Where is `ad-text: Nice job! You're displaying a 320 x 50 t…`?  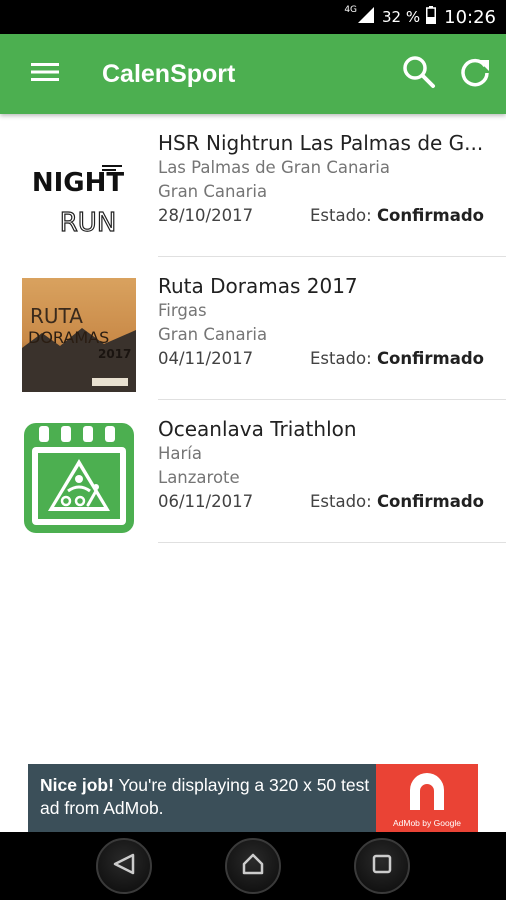 ad-text: Nice job! You're displaying a 320 x 50 t… is located at coordinates (205, 797).